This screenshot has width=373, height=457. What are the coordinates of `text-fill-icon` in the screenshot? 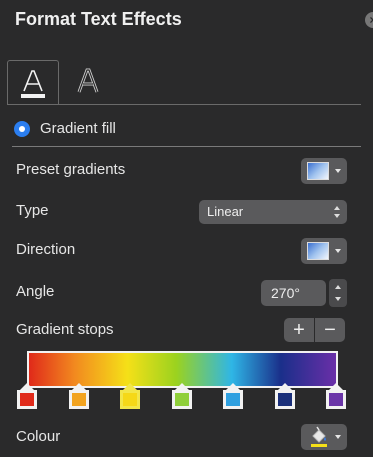 It's located at (33, 84).